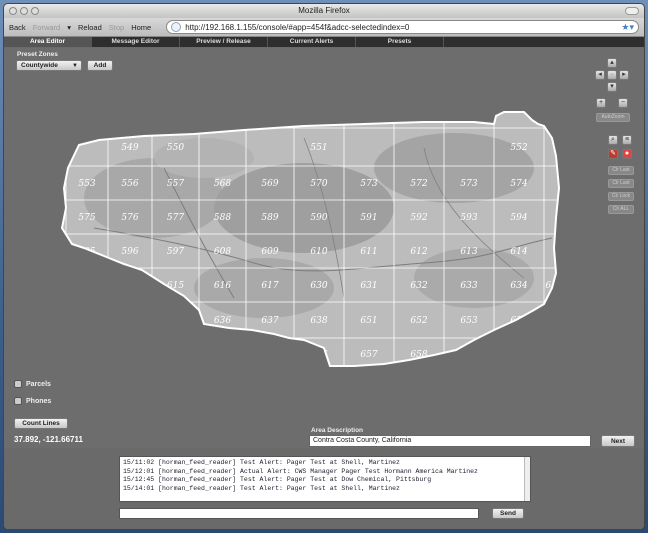 The height and width of the screenshot is (533, 648). I want to click on pan-left-icon: ◂, so click(600, 75).